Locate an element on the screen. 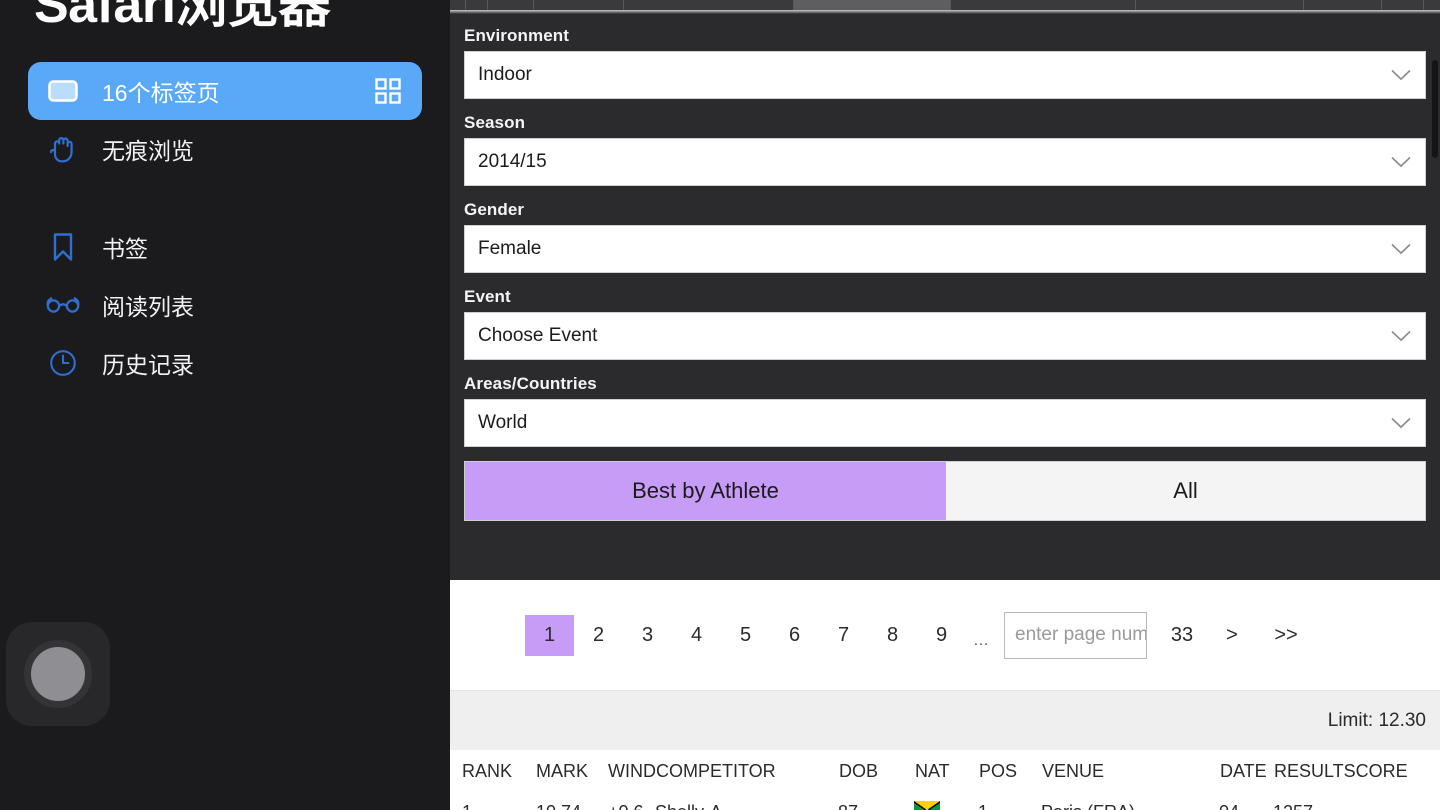 The height and width of the screenshot is (810, 1440). field-label: Environment is located at coordinates (517, 35).